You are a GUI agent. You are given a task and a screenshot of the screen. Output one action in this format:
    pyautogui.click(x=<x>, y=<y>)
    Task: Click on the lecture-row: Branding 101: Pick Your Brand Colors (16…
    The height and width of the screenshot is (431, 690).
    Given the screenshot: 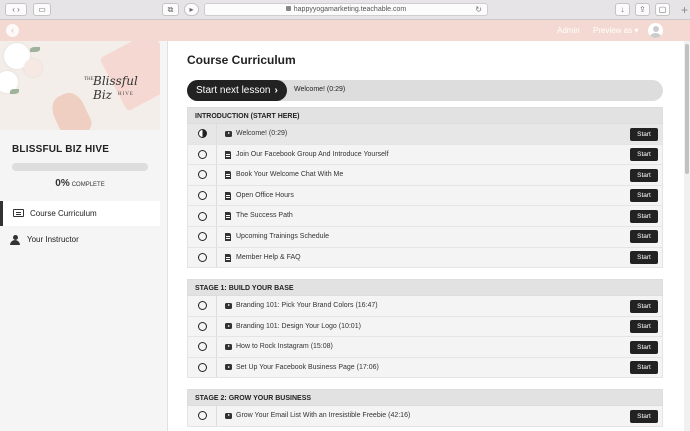 What is the action you would take?
    pyautogui.click(x=425, y=306)
    